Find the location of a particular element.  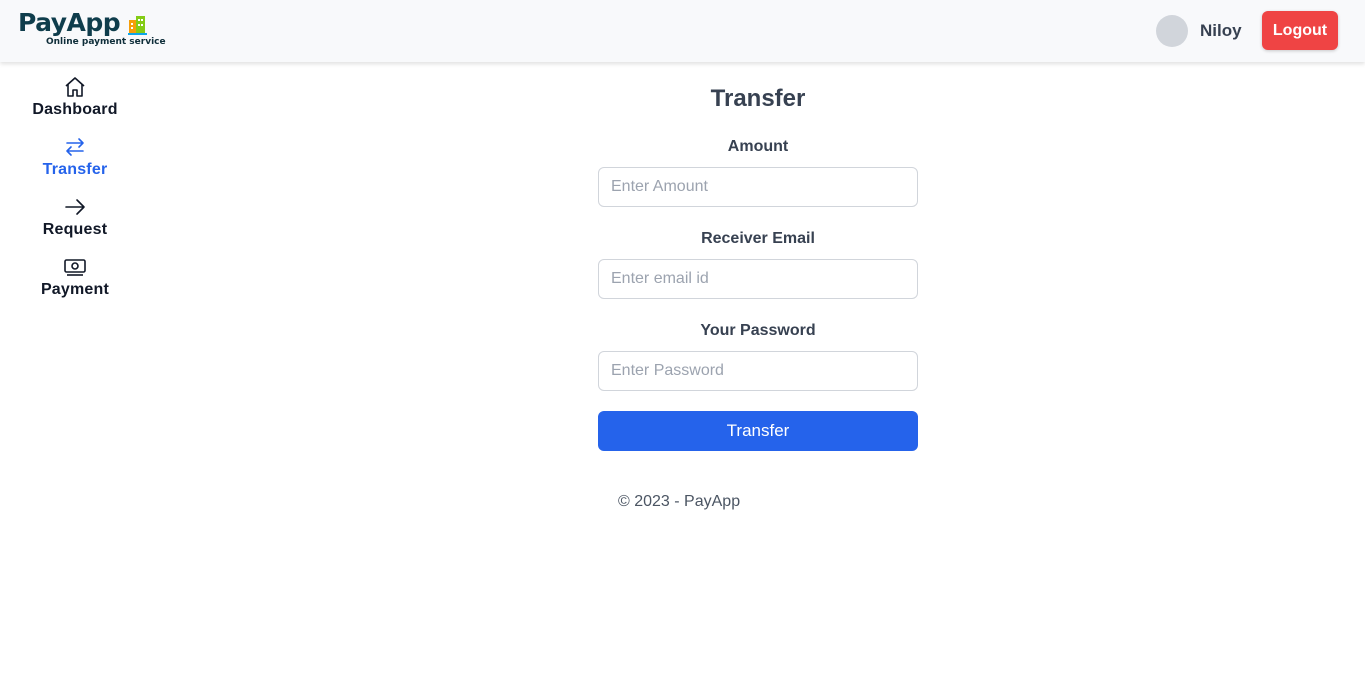

page-title: Transfer is located at coordinates (758, 98).